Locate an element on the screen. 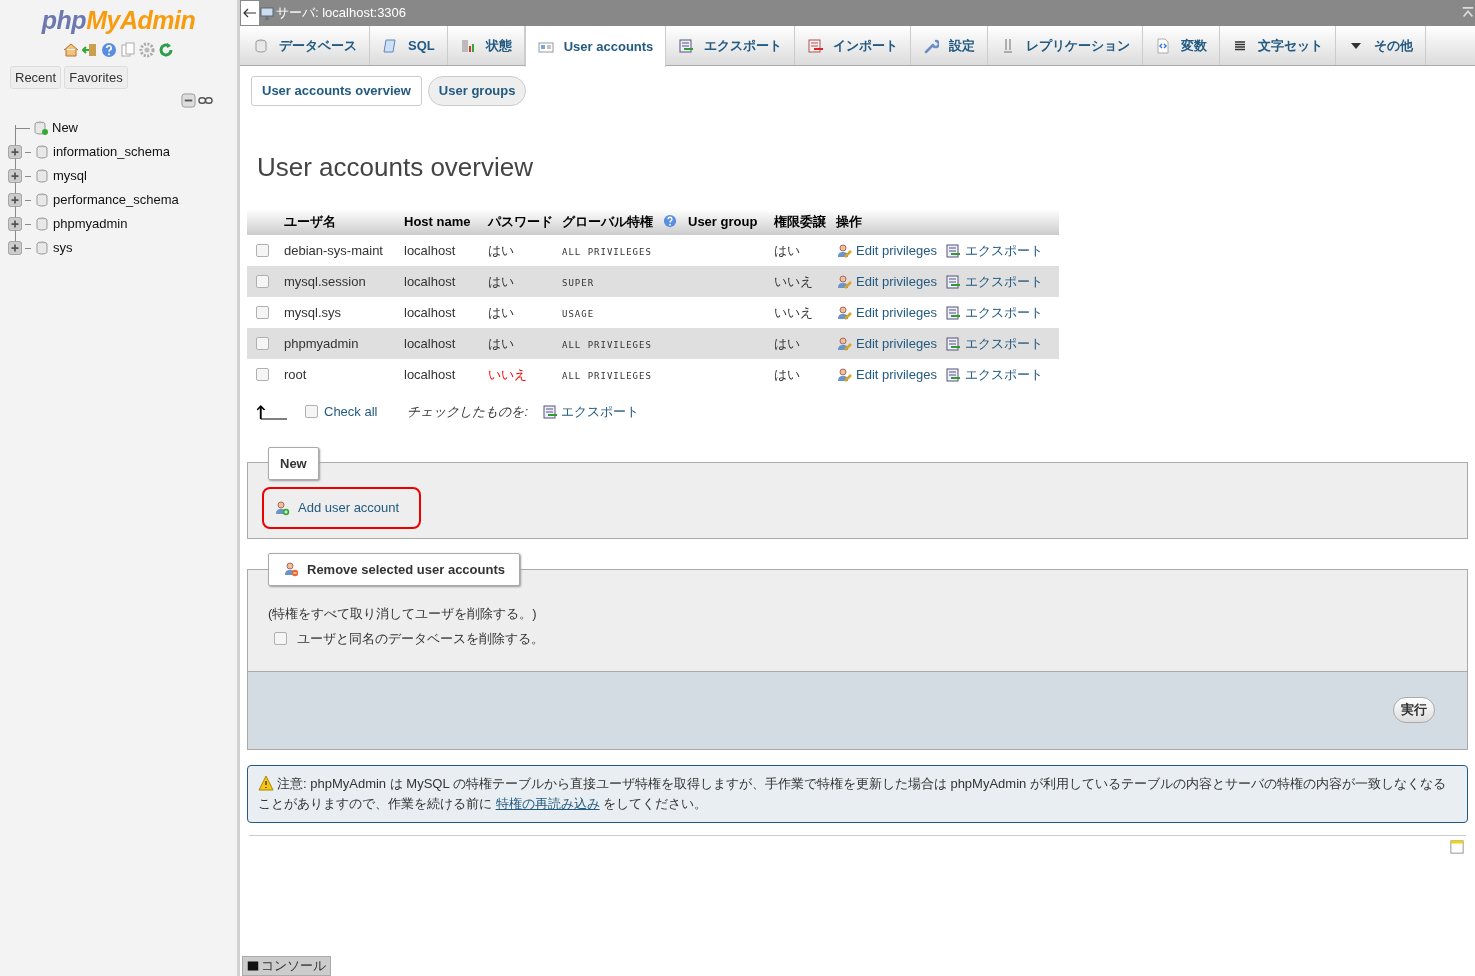  nav-tab: 状態 is located at coordinates (486, 45).